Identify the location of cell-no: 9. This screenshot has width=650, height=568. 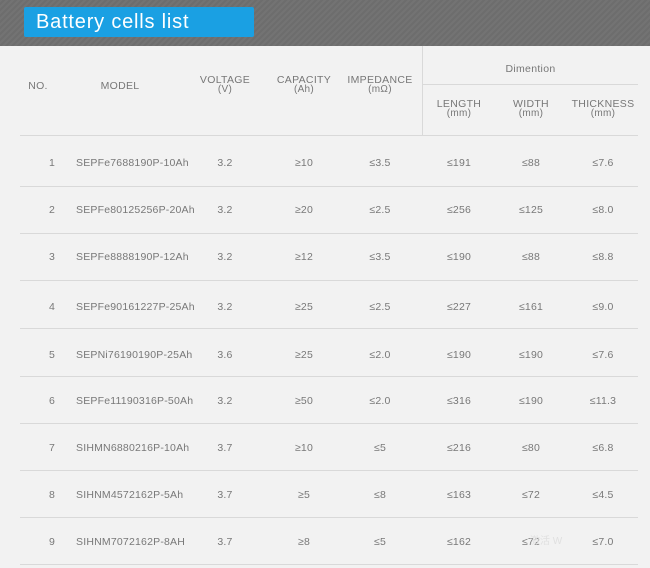
(52, 542).